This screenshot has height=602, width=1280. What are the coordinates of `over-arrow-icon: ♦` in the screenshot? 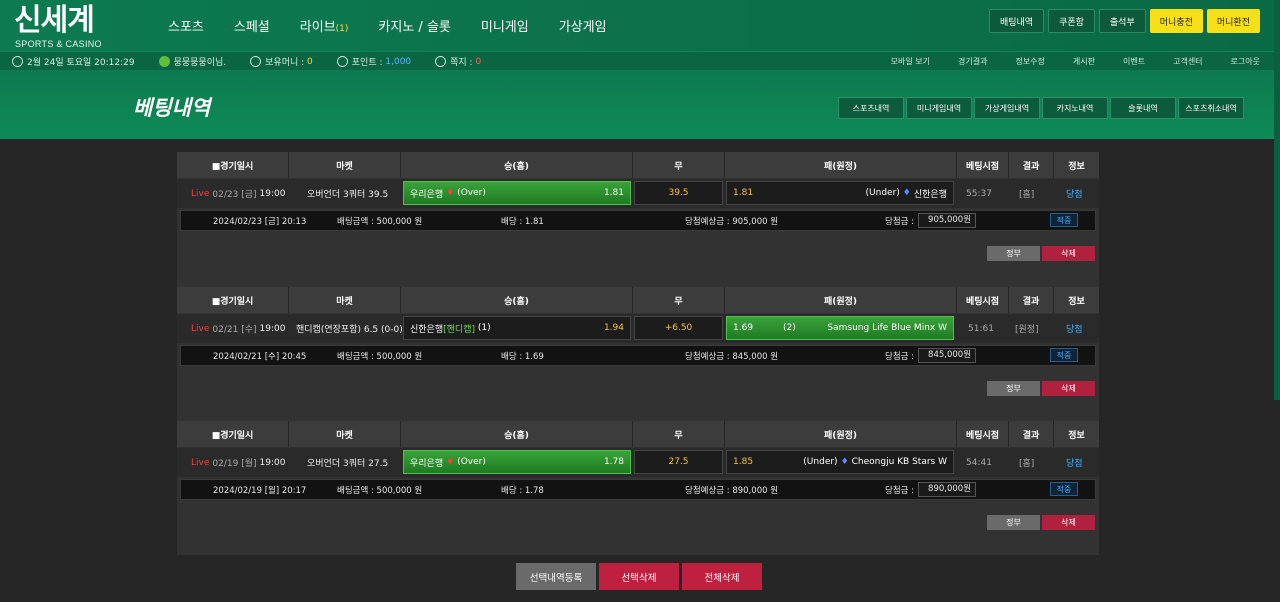 It's located at (450, 193).